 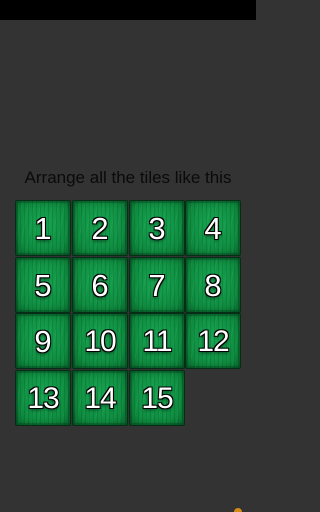 I want to click on tile-14: 14, so click(x=100, y=398).